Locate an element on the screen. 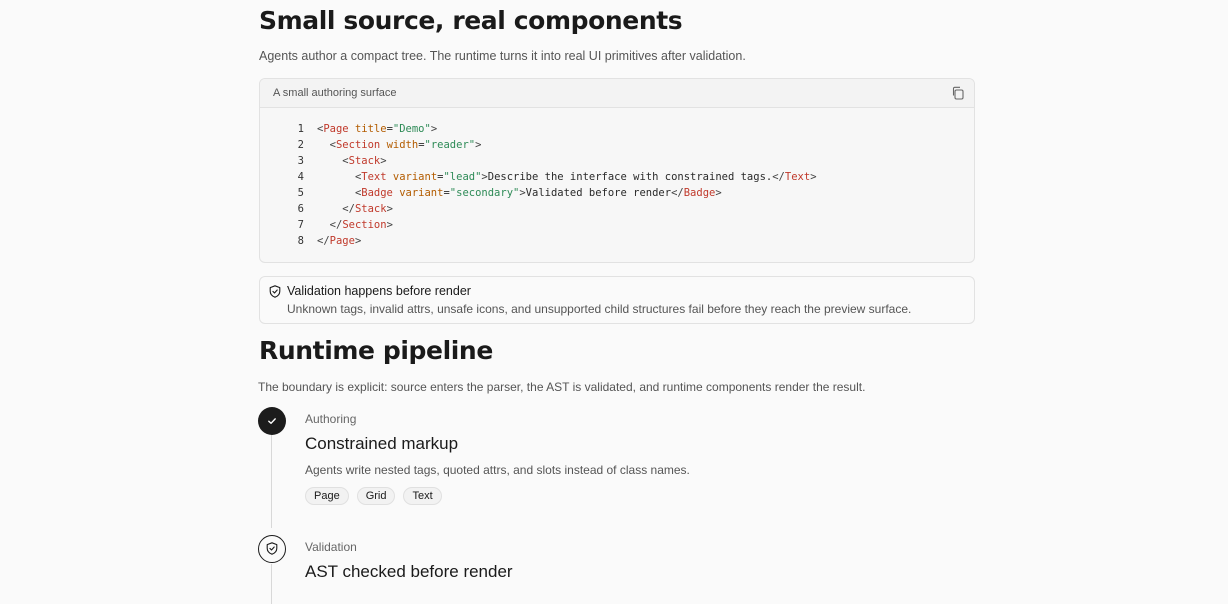 The height and width of the screenshot is (604, 1228). line-number: 3 is located at coordinates (300, 161).